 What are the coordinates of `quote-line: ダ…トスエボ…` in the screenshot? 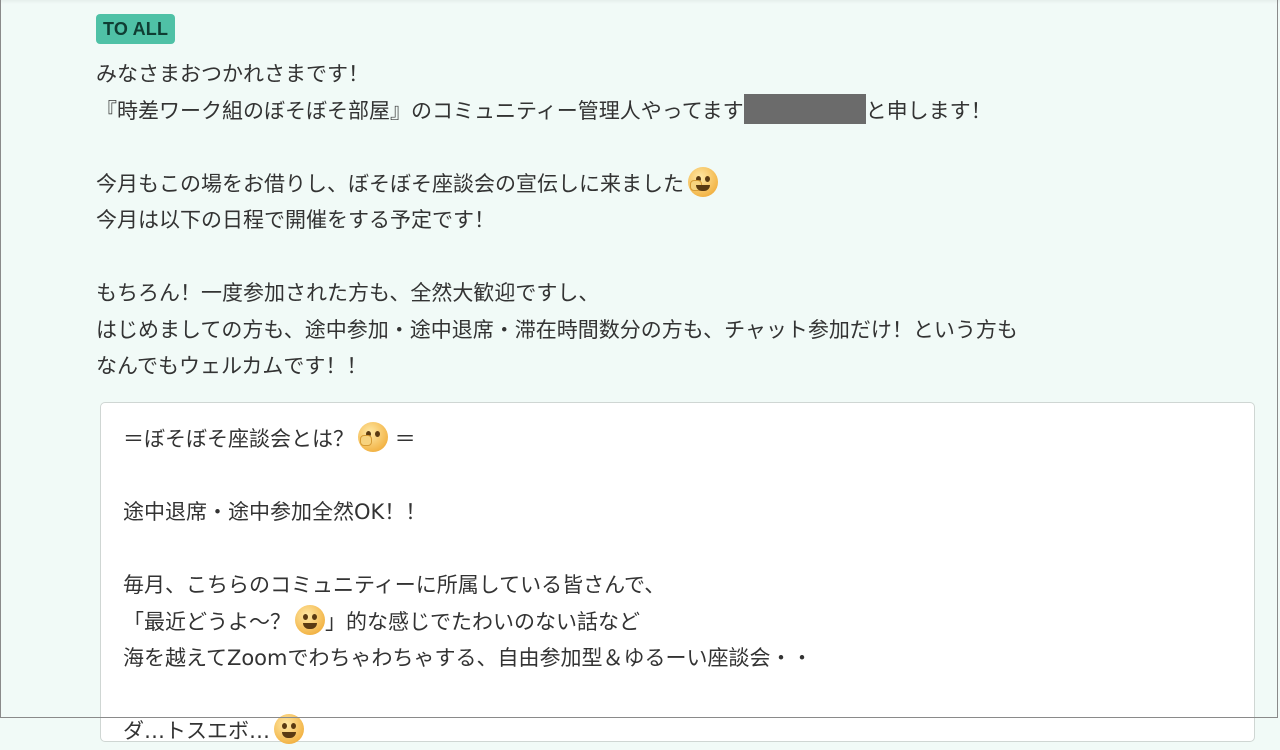 It's located at (468, 731).